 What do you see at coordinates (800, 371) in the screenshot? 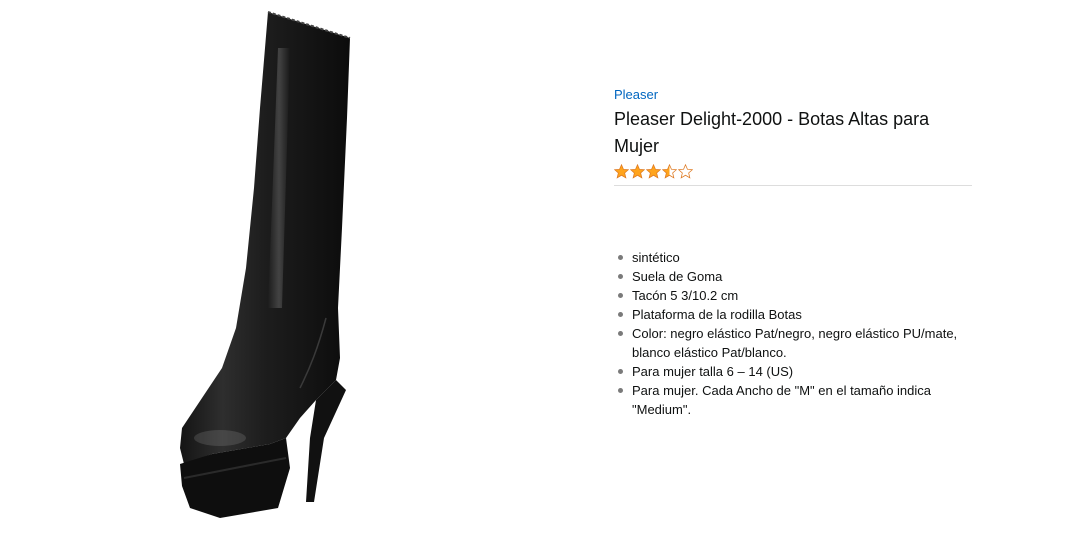
I see `feature-bullet: Para mujer talla 6 – 14 (US)` at bounding box center [800, 371].